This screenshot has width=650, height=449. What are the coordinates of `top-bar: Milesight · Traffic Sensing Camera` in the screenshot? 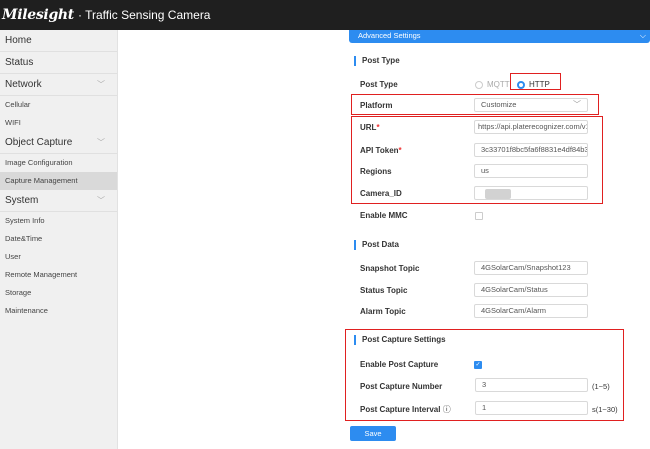 It's located at (325, 15).